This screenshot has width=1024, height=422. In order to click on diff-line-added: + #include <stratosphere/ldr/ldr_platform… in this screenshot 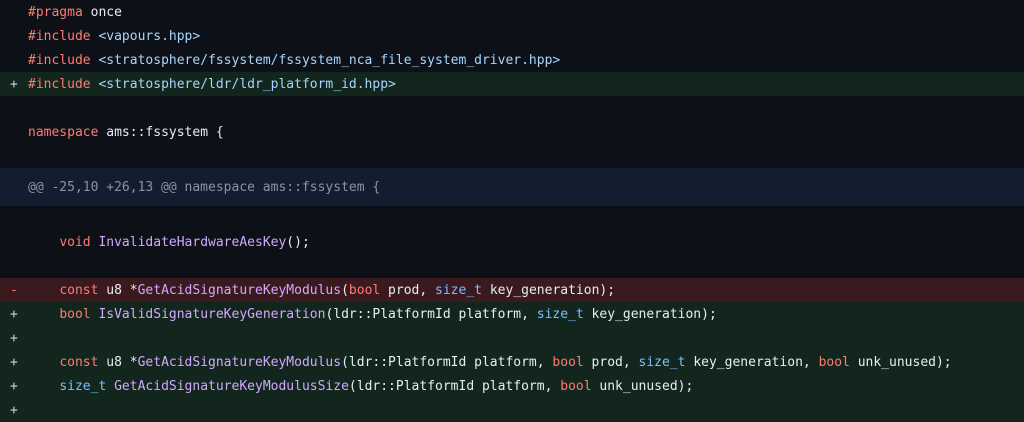, I will do `click(512, 84)`.